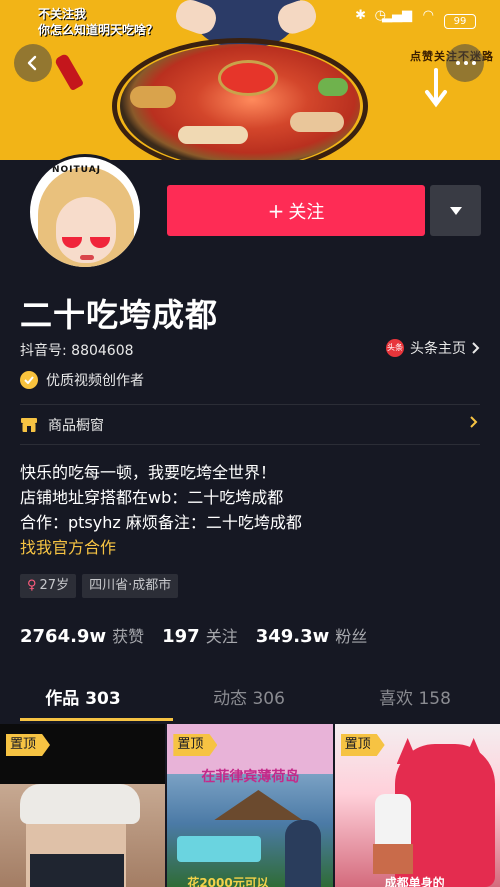 The image size is (500, 887). I want to click on shop-icon, so click(29, 425).